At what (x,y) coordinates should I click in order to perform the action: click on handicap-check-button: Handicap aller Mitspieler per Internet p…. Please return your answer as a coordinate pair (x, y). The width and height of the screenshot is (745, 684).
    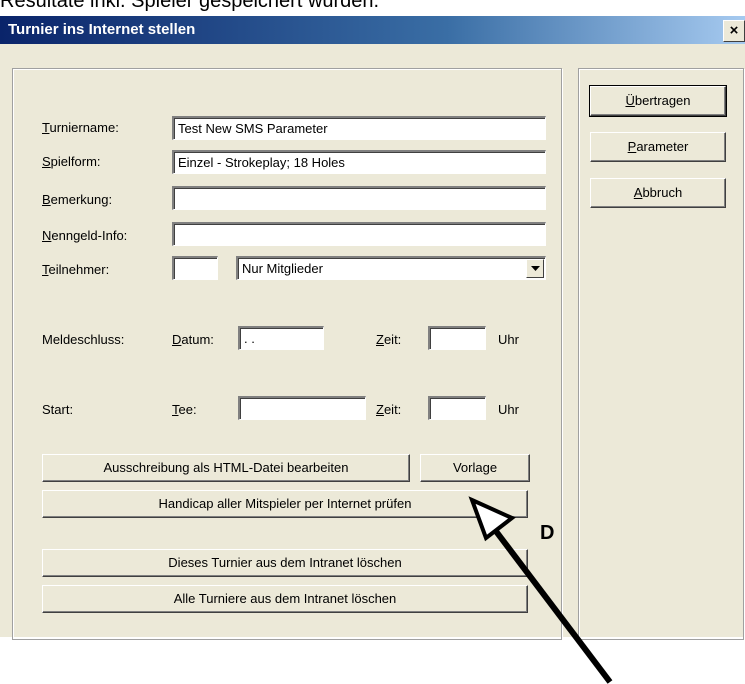
    Looking at the image, I should click on (285, 504).